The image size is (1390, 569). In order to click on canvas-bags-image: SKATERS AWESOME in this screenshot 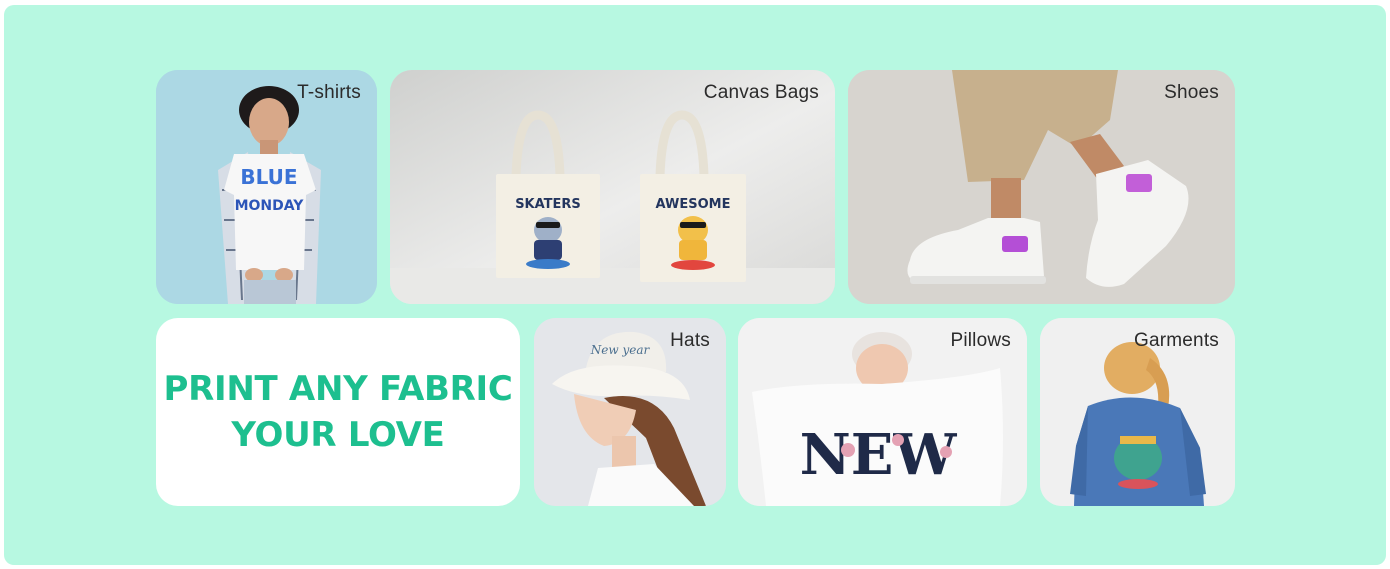, I will do `click(612, 187)`.